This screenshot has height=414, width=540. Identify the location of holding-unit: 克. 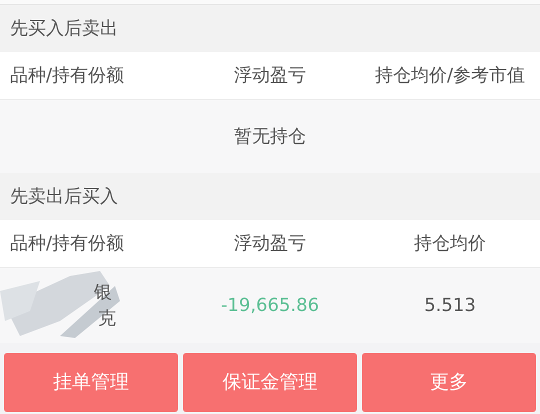
(107, 318).